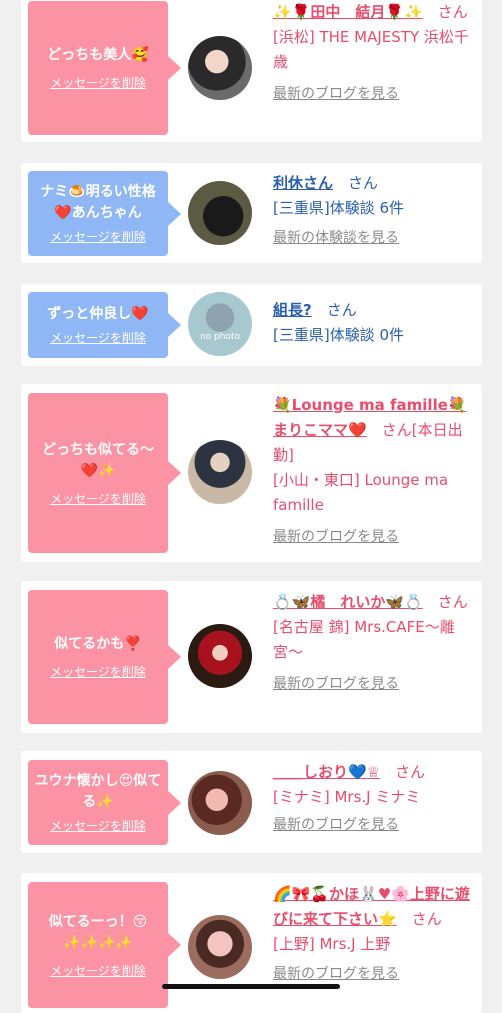 The image size is (502, 1013). What do you see at coordinates (339, 335) in the screenshot?
I see `review-count: [三重県]体験談 0件` at bounding box center [339, 335].